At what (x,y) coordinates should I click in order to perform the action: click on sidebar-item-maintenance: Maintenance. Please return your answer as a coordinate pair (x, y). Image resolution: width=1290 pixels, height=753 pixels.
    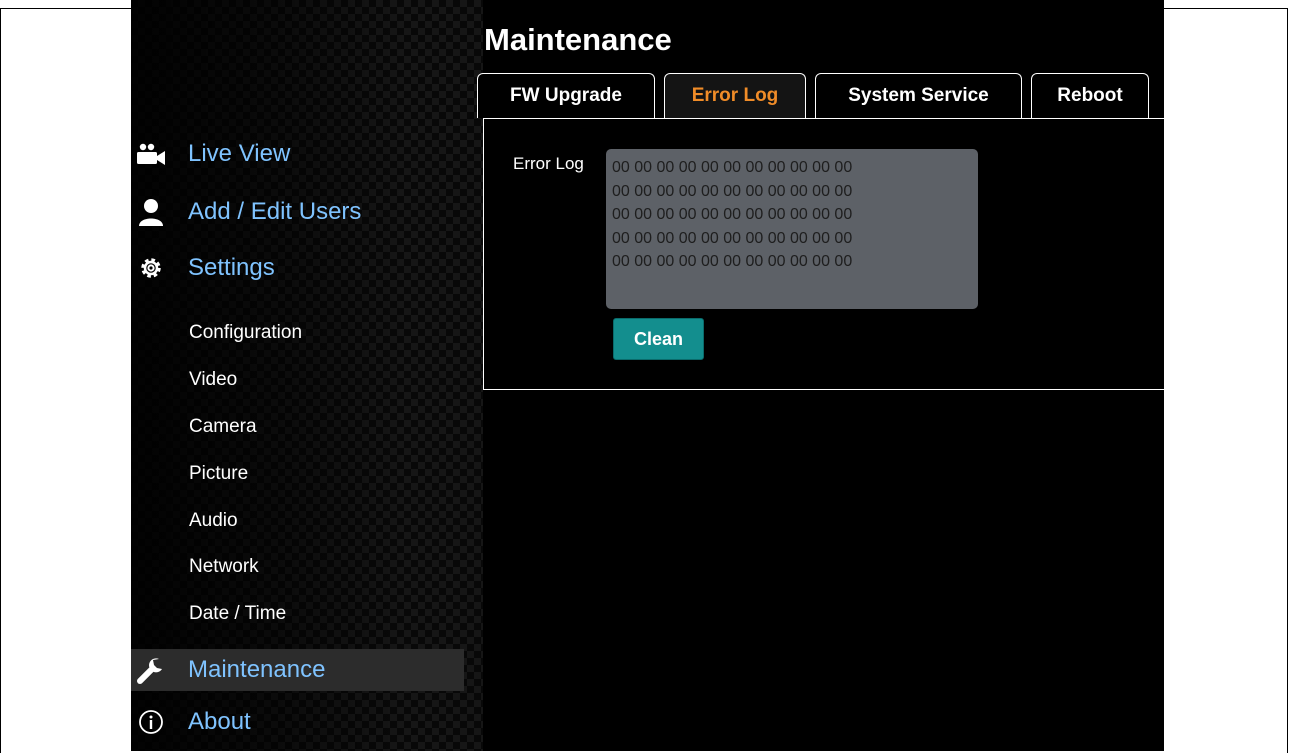
    Looking at the image, I should click on (297, 670).